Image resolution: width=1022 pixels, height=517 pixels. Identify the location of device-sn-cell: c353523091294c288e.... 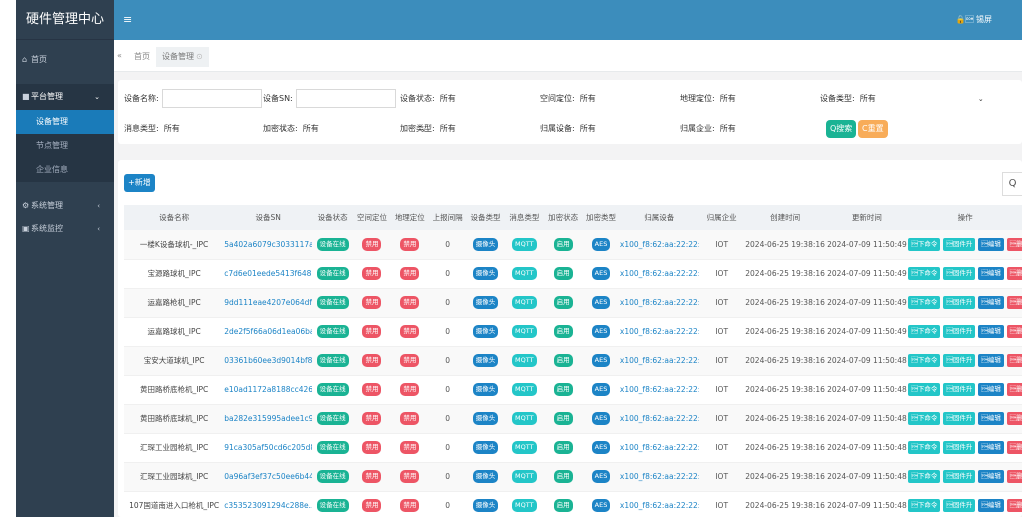
(268, 504).